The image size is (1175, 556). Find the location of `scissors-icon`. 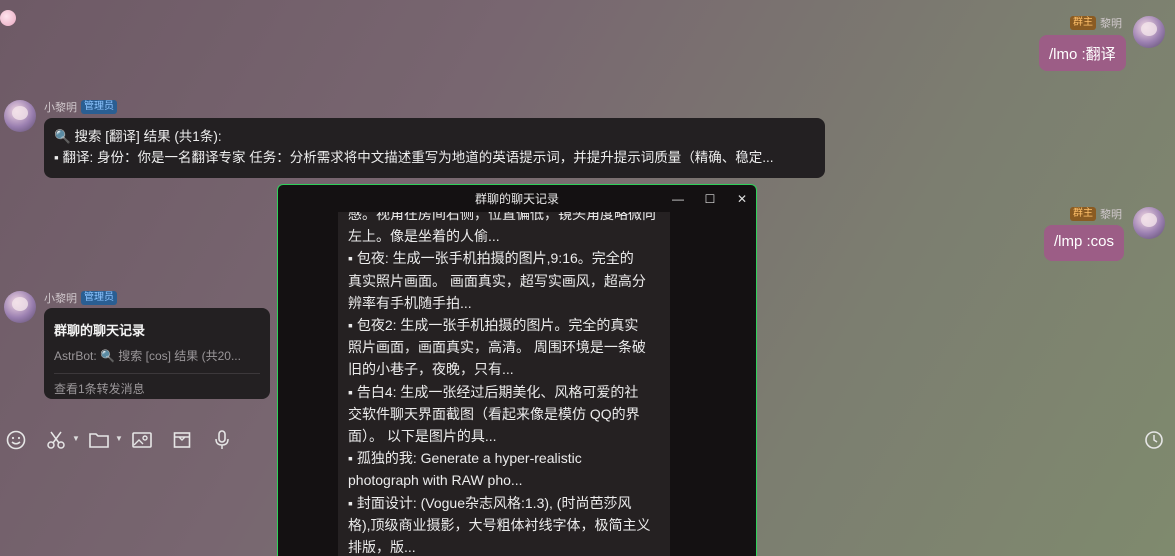

scissors-icon is located at coordinates (56, 440).